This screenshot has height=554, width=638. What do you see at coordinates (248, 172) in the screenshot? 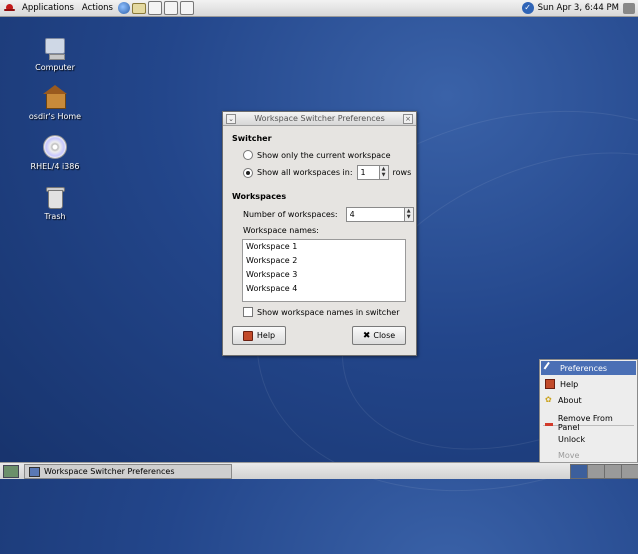
I see `radio-all-workspaces` at bounding box center [248, 172].